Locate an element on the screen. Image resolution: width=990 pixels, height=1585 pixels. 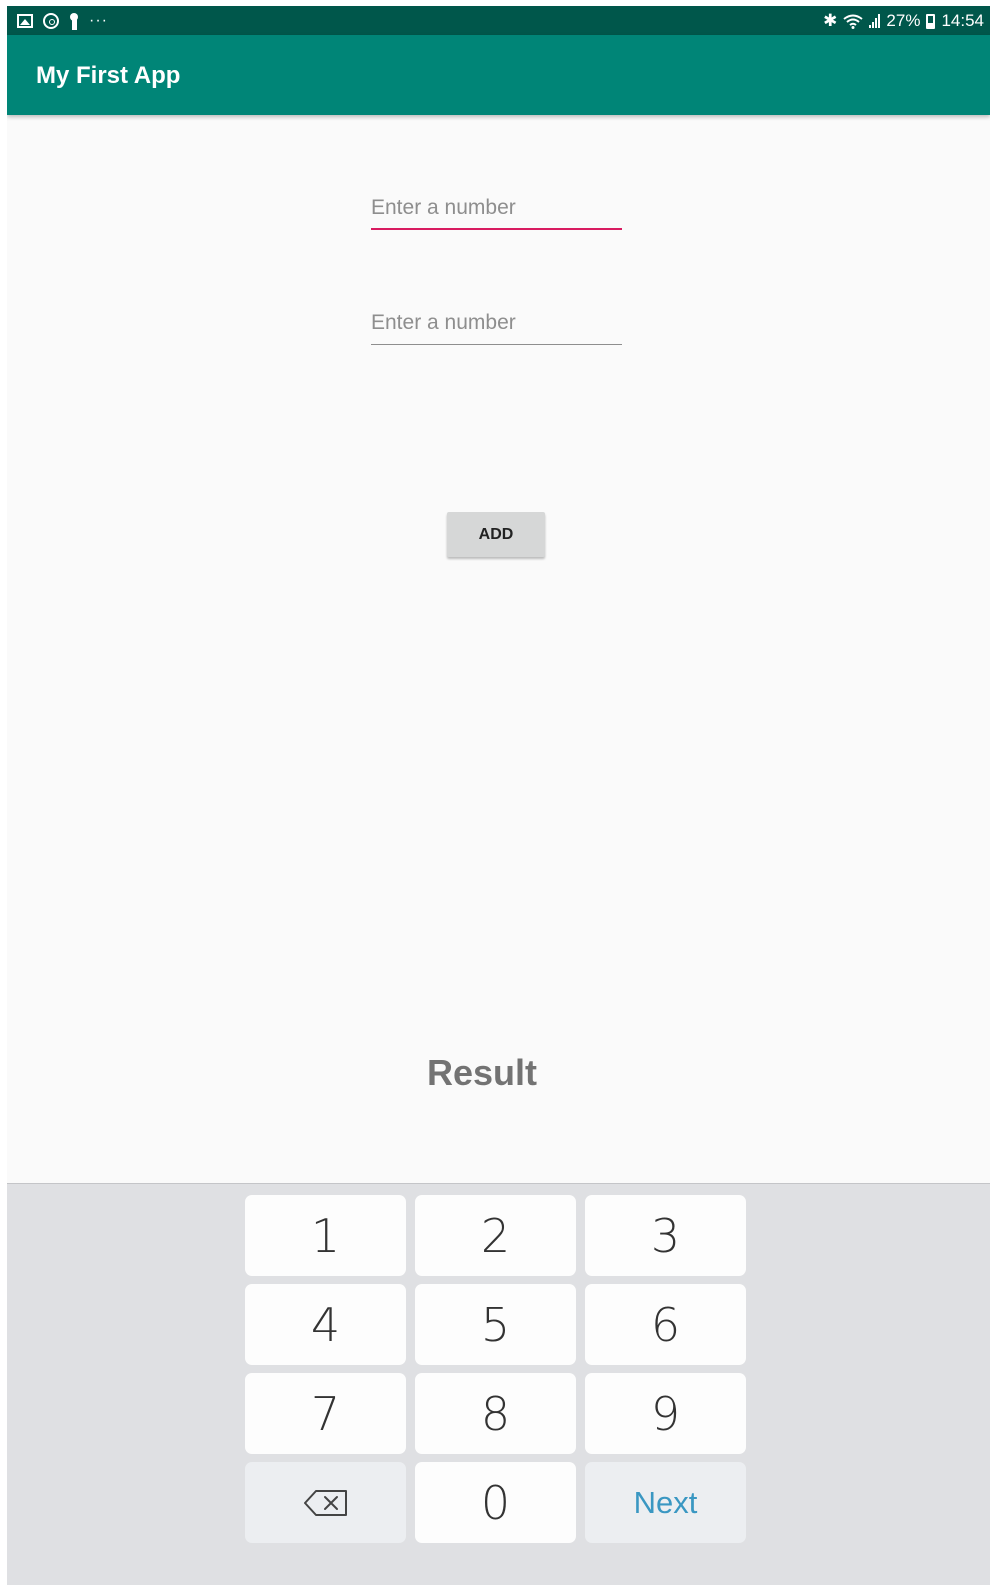
backspace-icon is located at coordinates (325, 1502).